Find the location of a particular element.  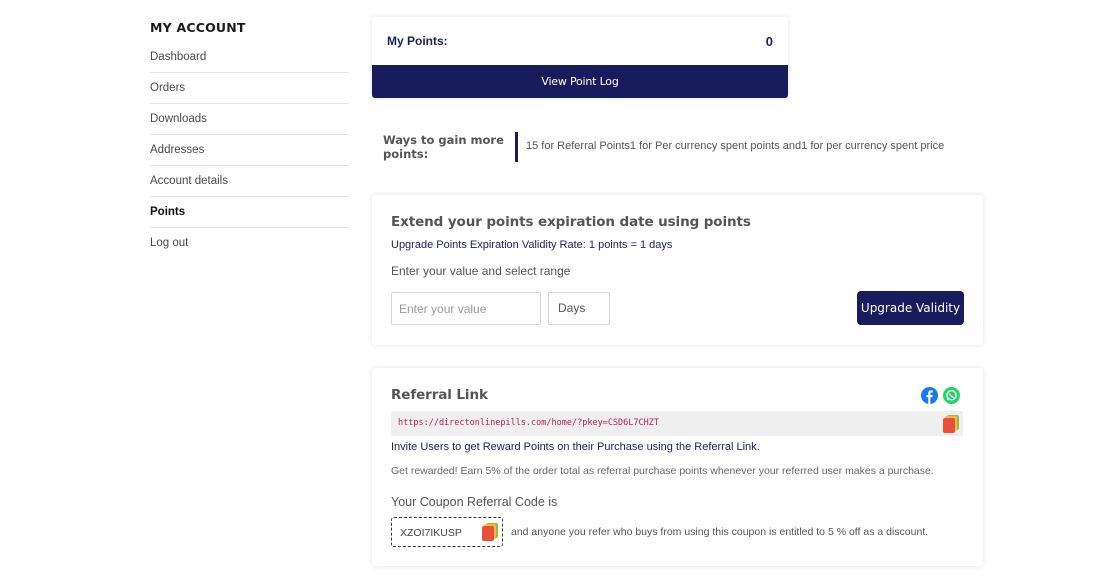

my-points-card: My Points: 0 View Point Log is located at coordinates (580, 57).